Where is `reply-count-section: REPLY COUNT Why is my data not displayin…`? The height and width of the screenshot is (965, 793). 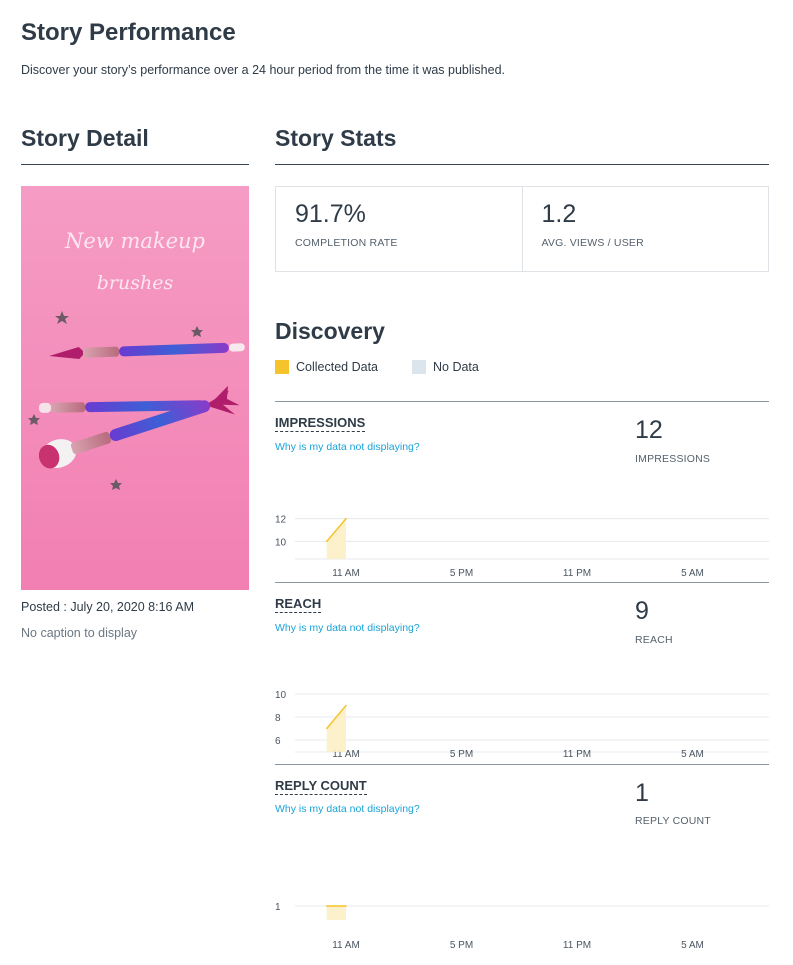 reply-count-section: REPLY COUNT Why is my data not displayin… is located at coordinates (522, 859).